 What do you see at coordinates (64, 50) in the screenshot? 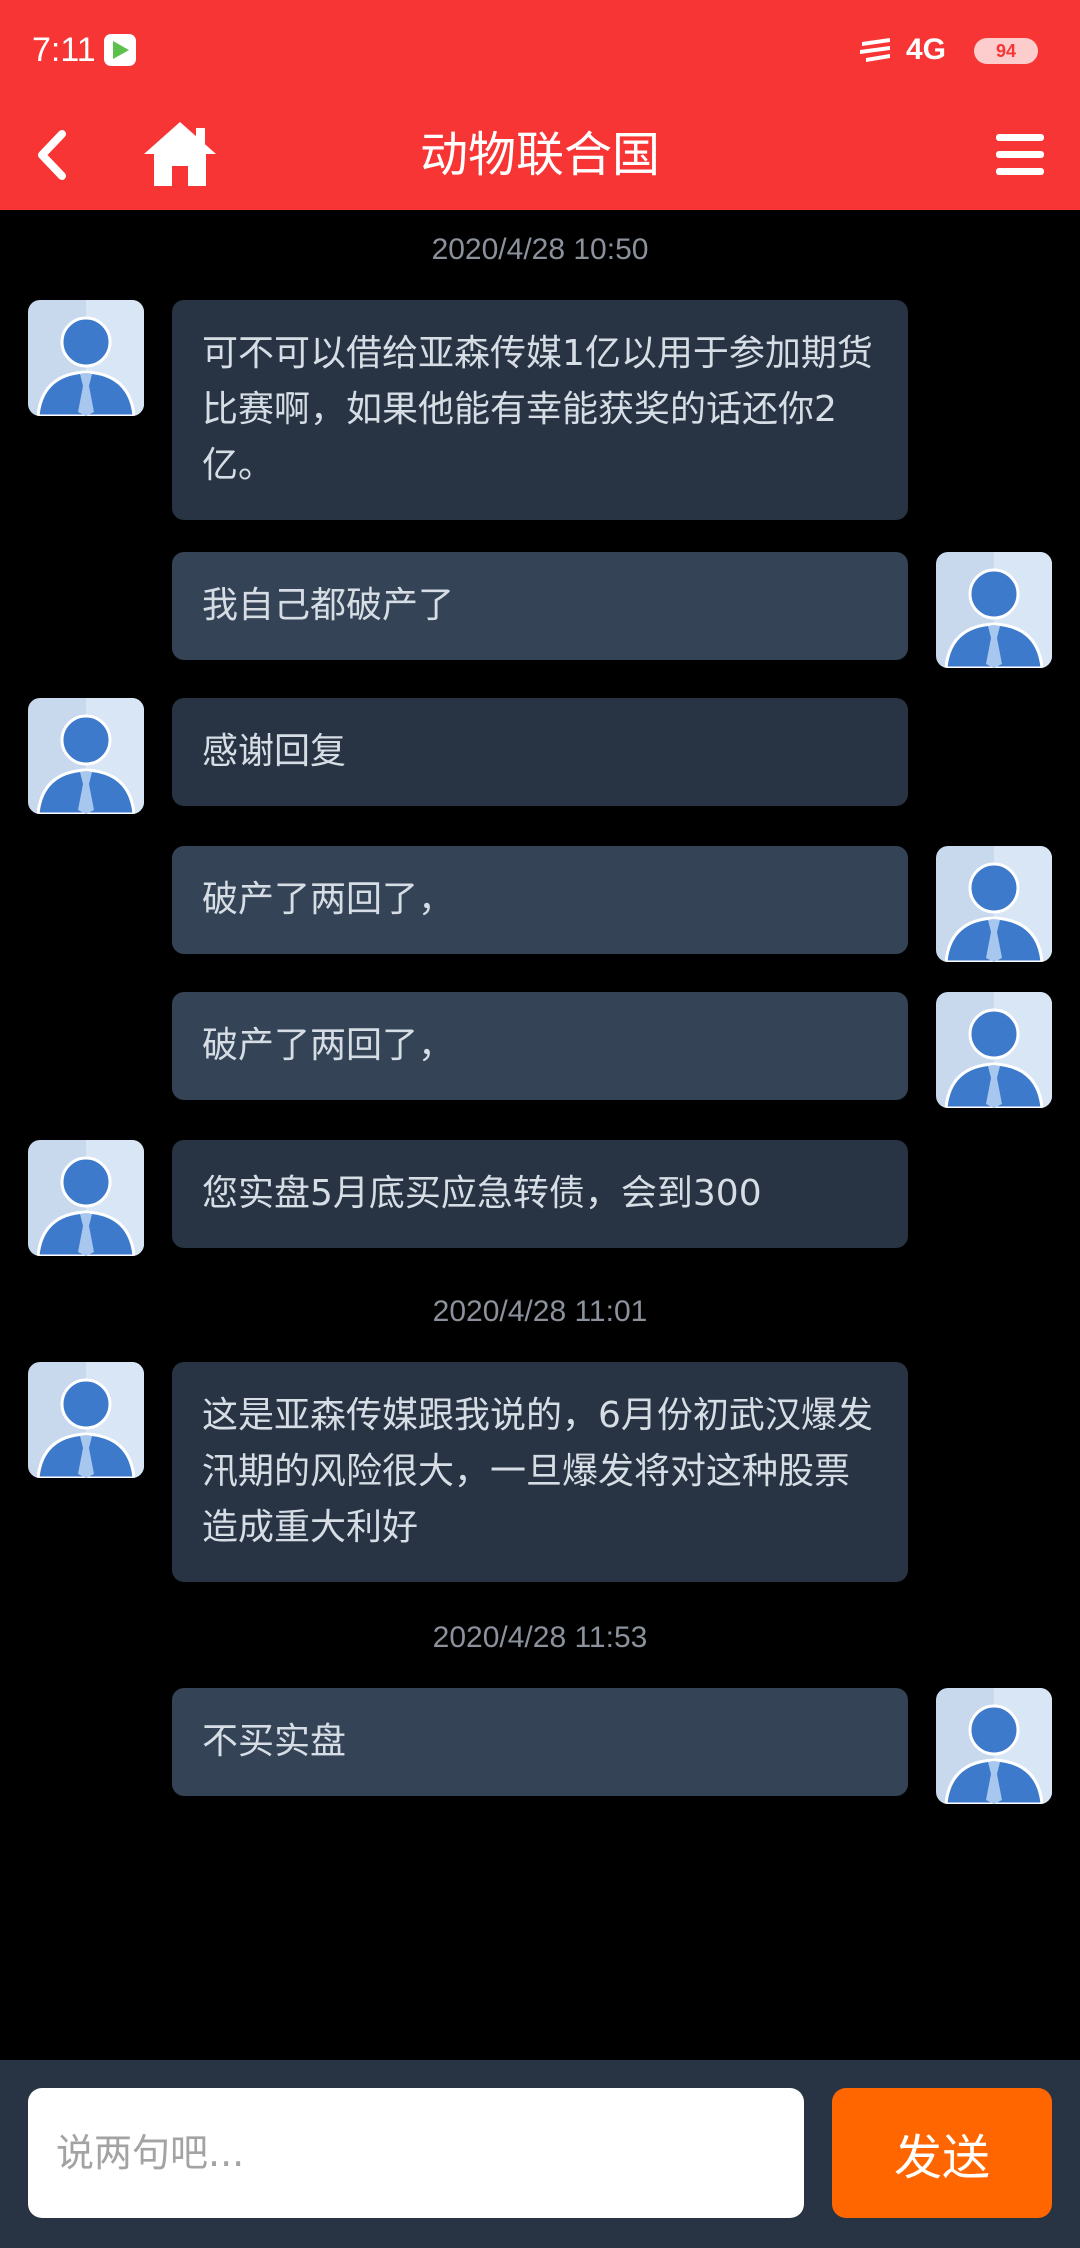
I see `status-time: 7:11` at bounding box center [64, 50].